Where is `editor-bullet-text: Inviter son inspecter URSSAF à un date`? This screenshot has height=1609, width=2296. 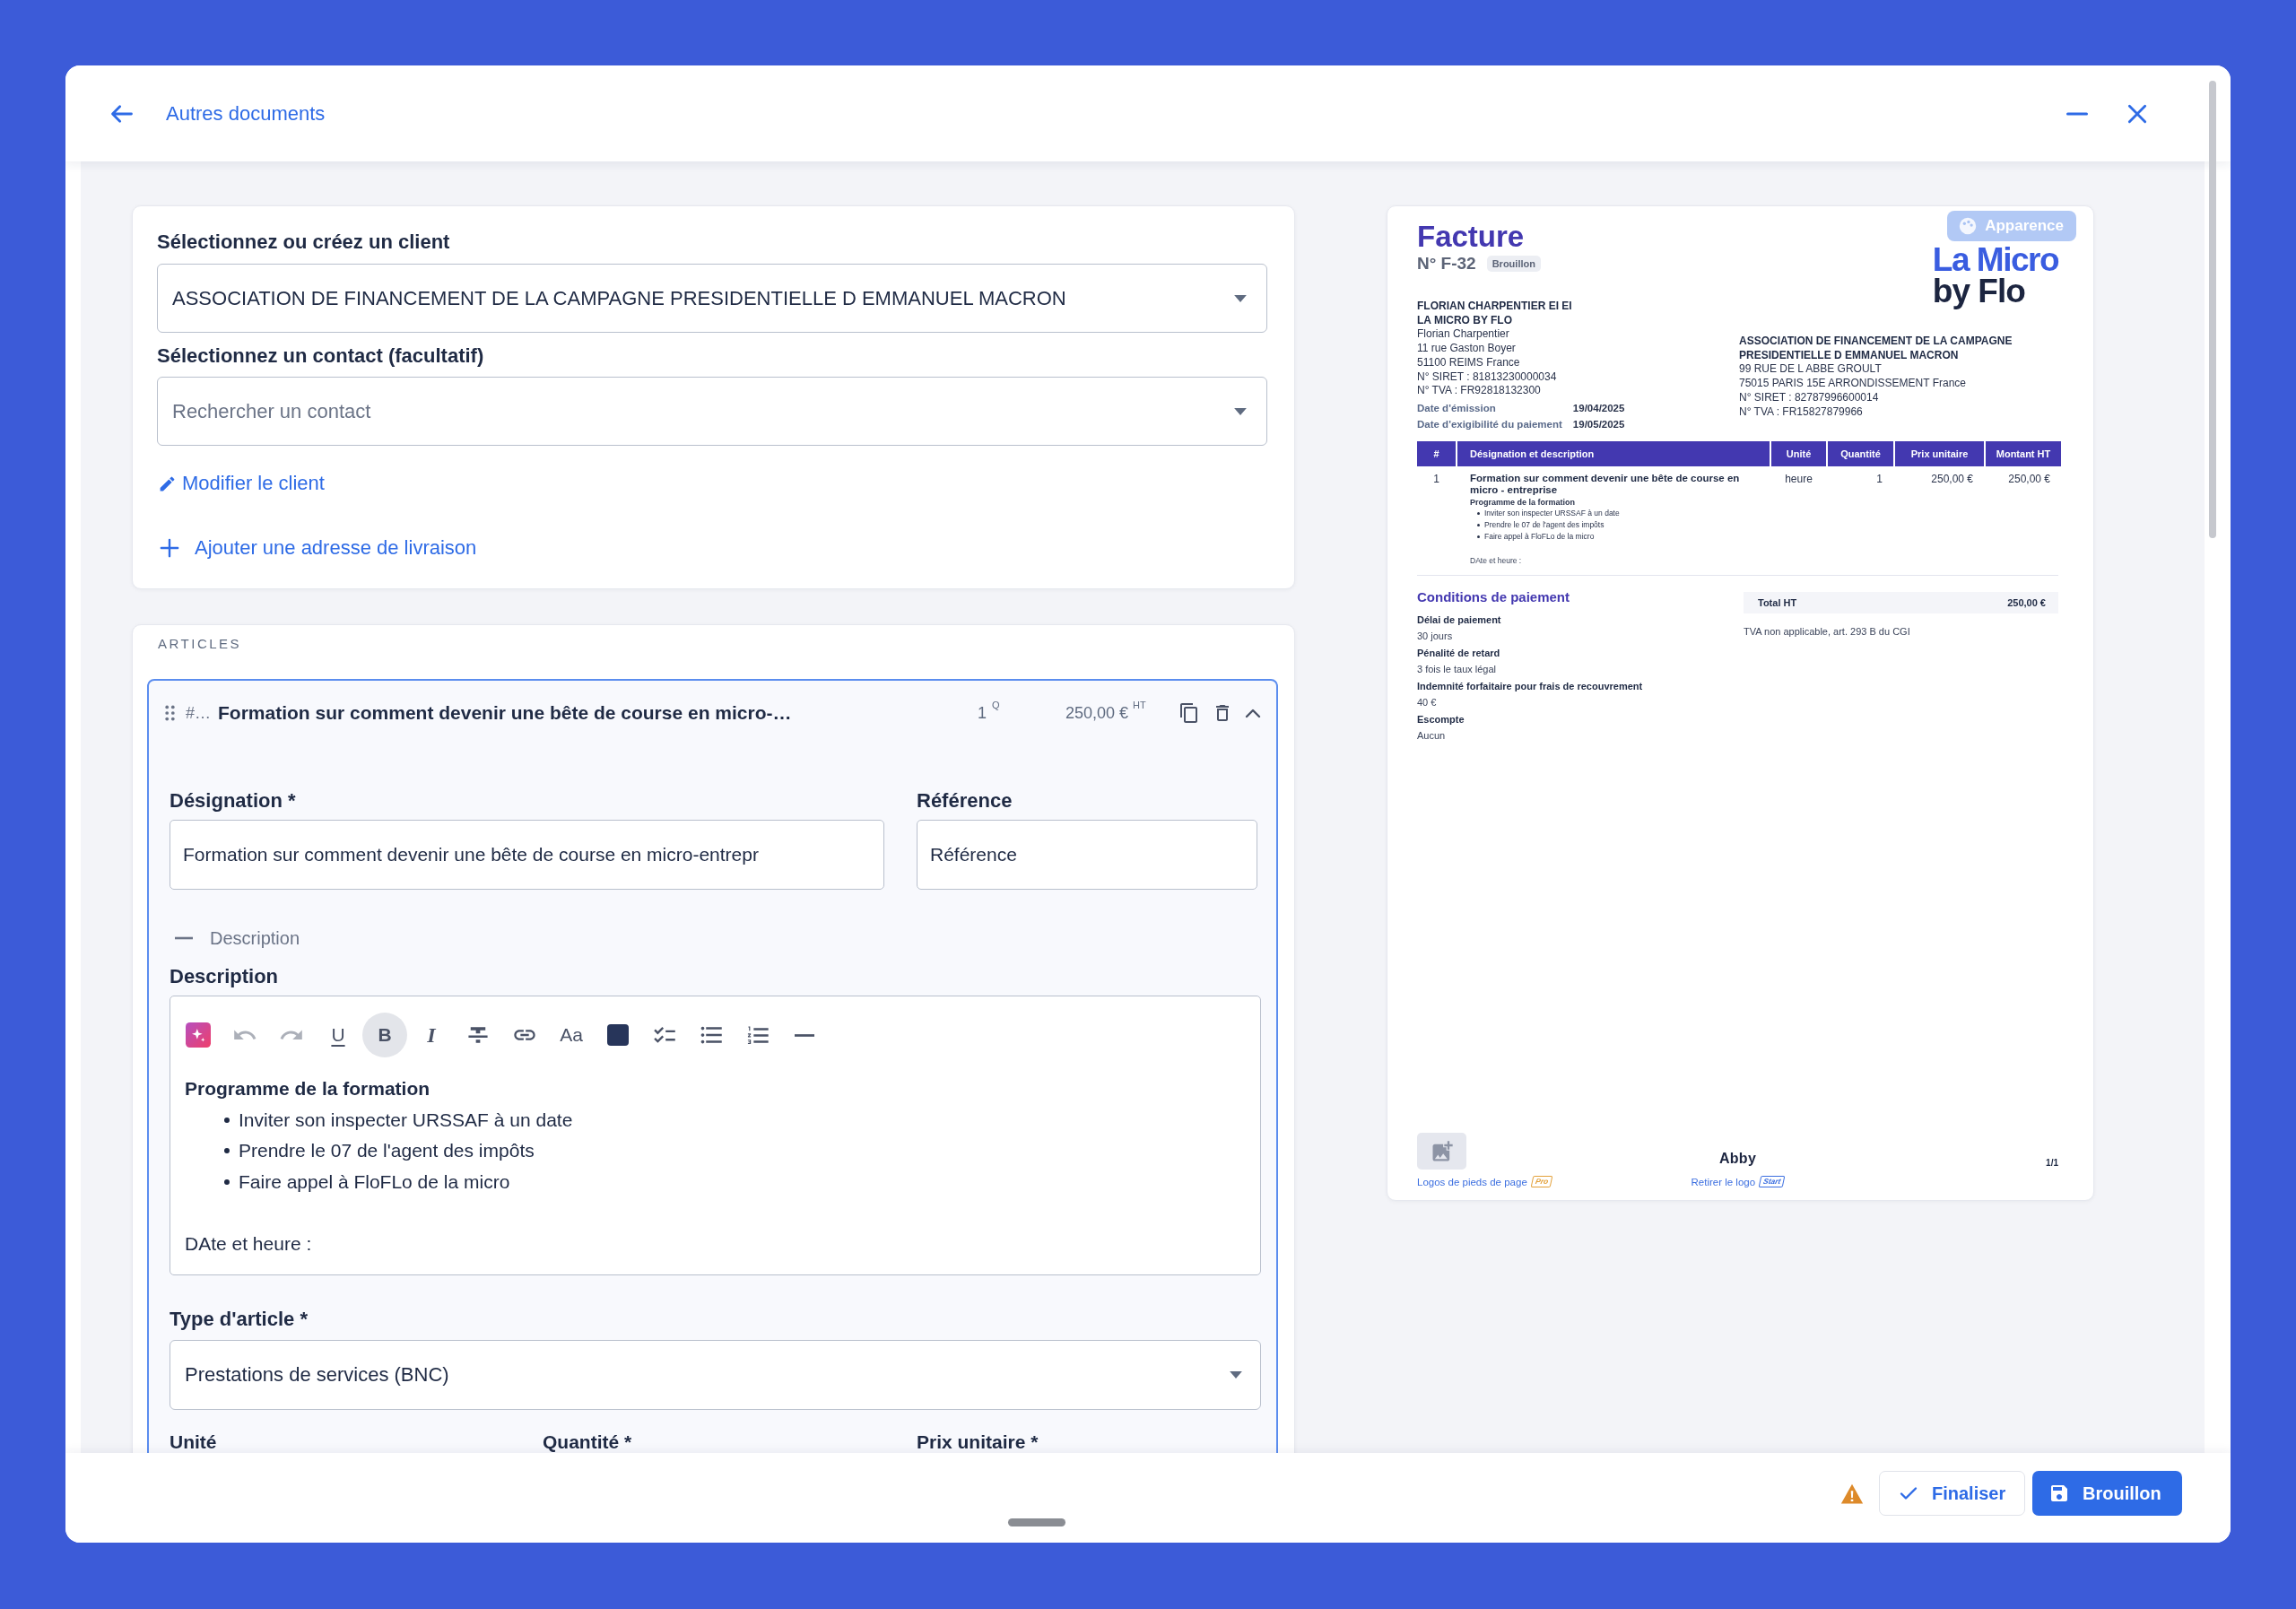 editor-bullet-text: Inviter son inspecter URSSAF à un date is located at coordinates (406, 1120).